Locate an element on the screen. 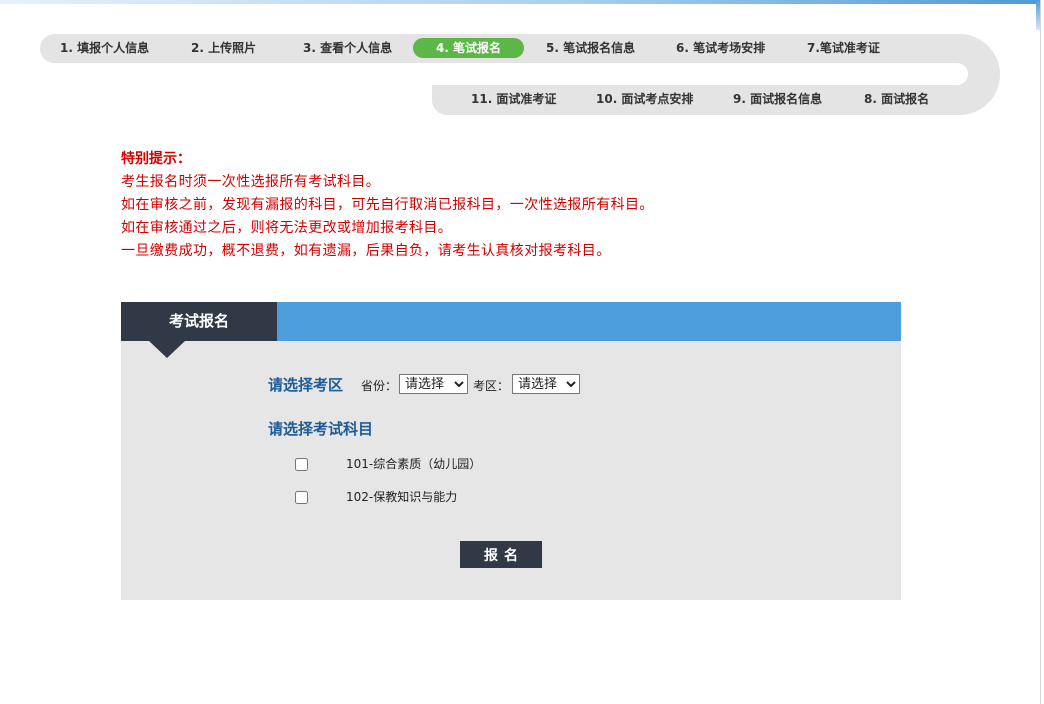  subject-102-checkbox is located at coordinates (301, 497).